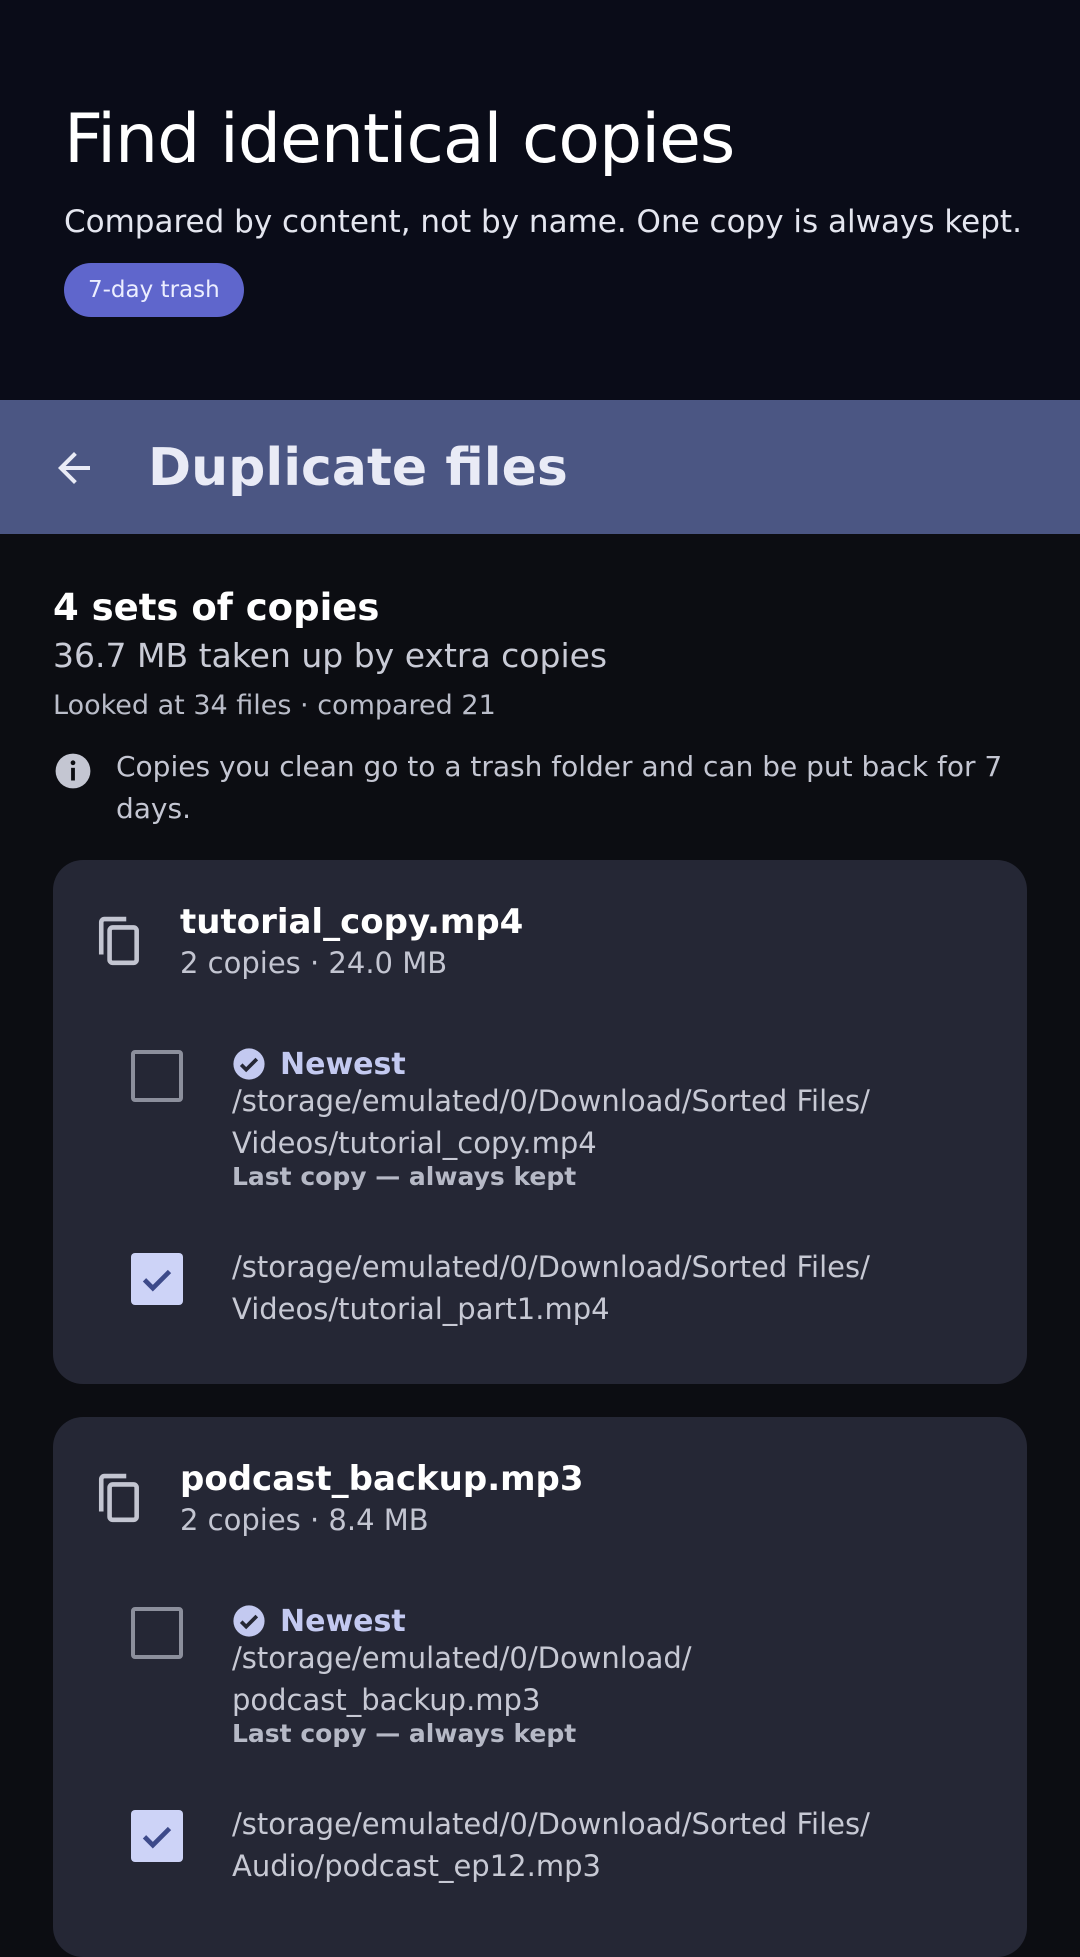 This screenshot has height=1957, width=1080. Describe the element at coordinates (304, 1520) in the screenshot. I see `group-meta: 2 copies · 8.4 MB` at that location.